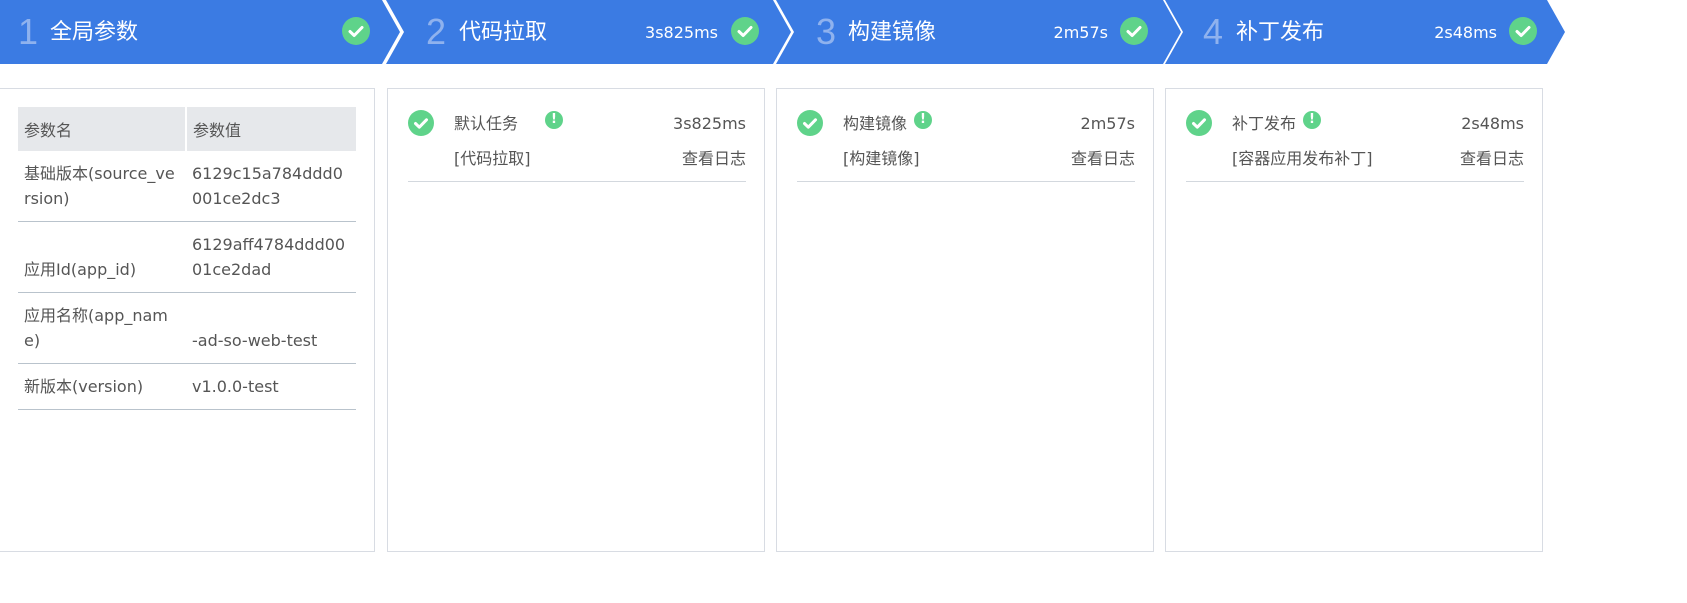  What do you see at coordinates (709, 123) in the screenshot?
I see `task-duration: 3s825ms` at bounding box center [709, 123].